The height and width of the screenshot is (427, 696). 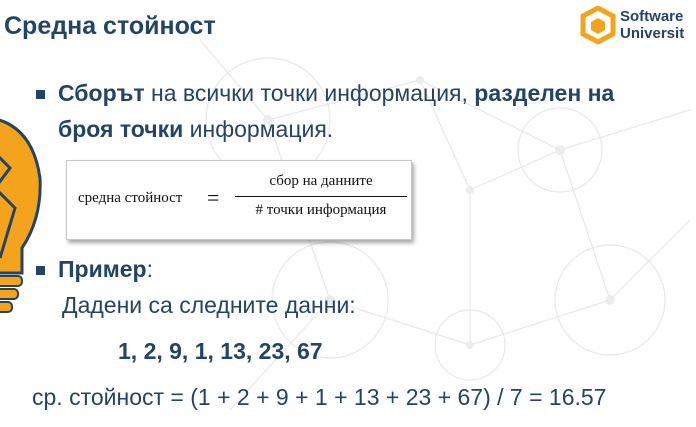 What do you see at coordinates (121, 129) in the screenshot?
I see `bullet-1-bold-count: броя точки` at bounding box center [121, 129].